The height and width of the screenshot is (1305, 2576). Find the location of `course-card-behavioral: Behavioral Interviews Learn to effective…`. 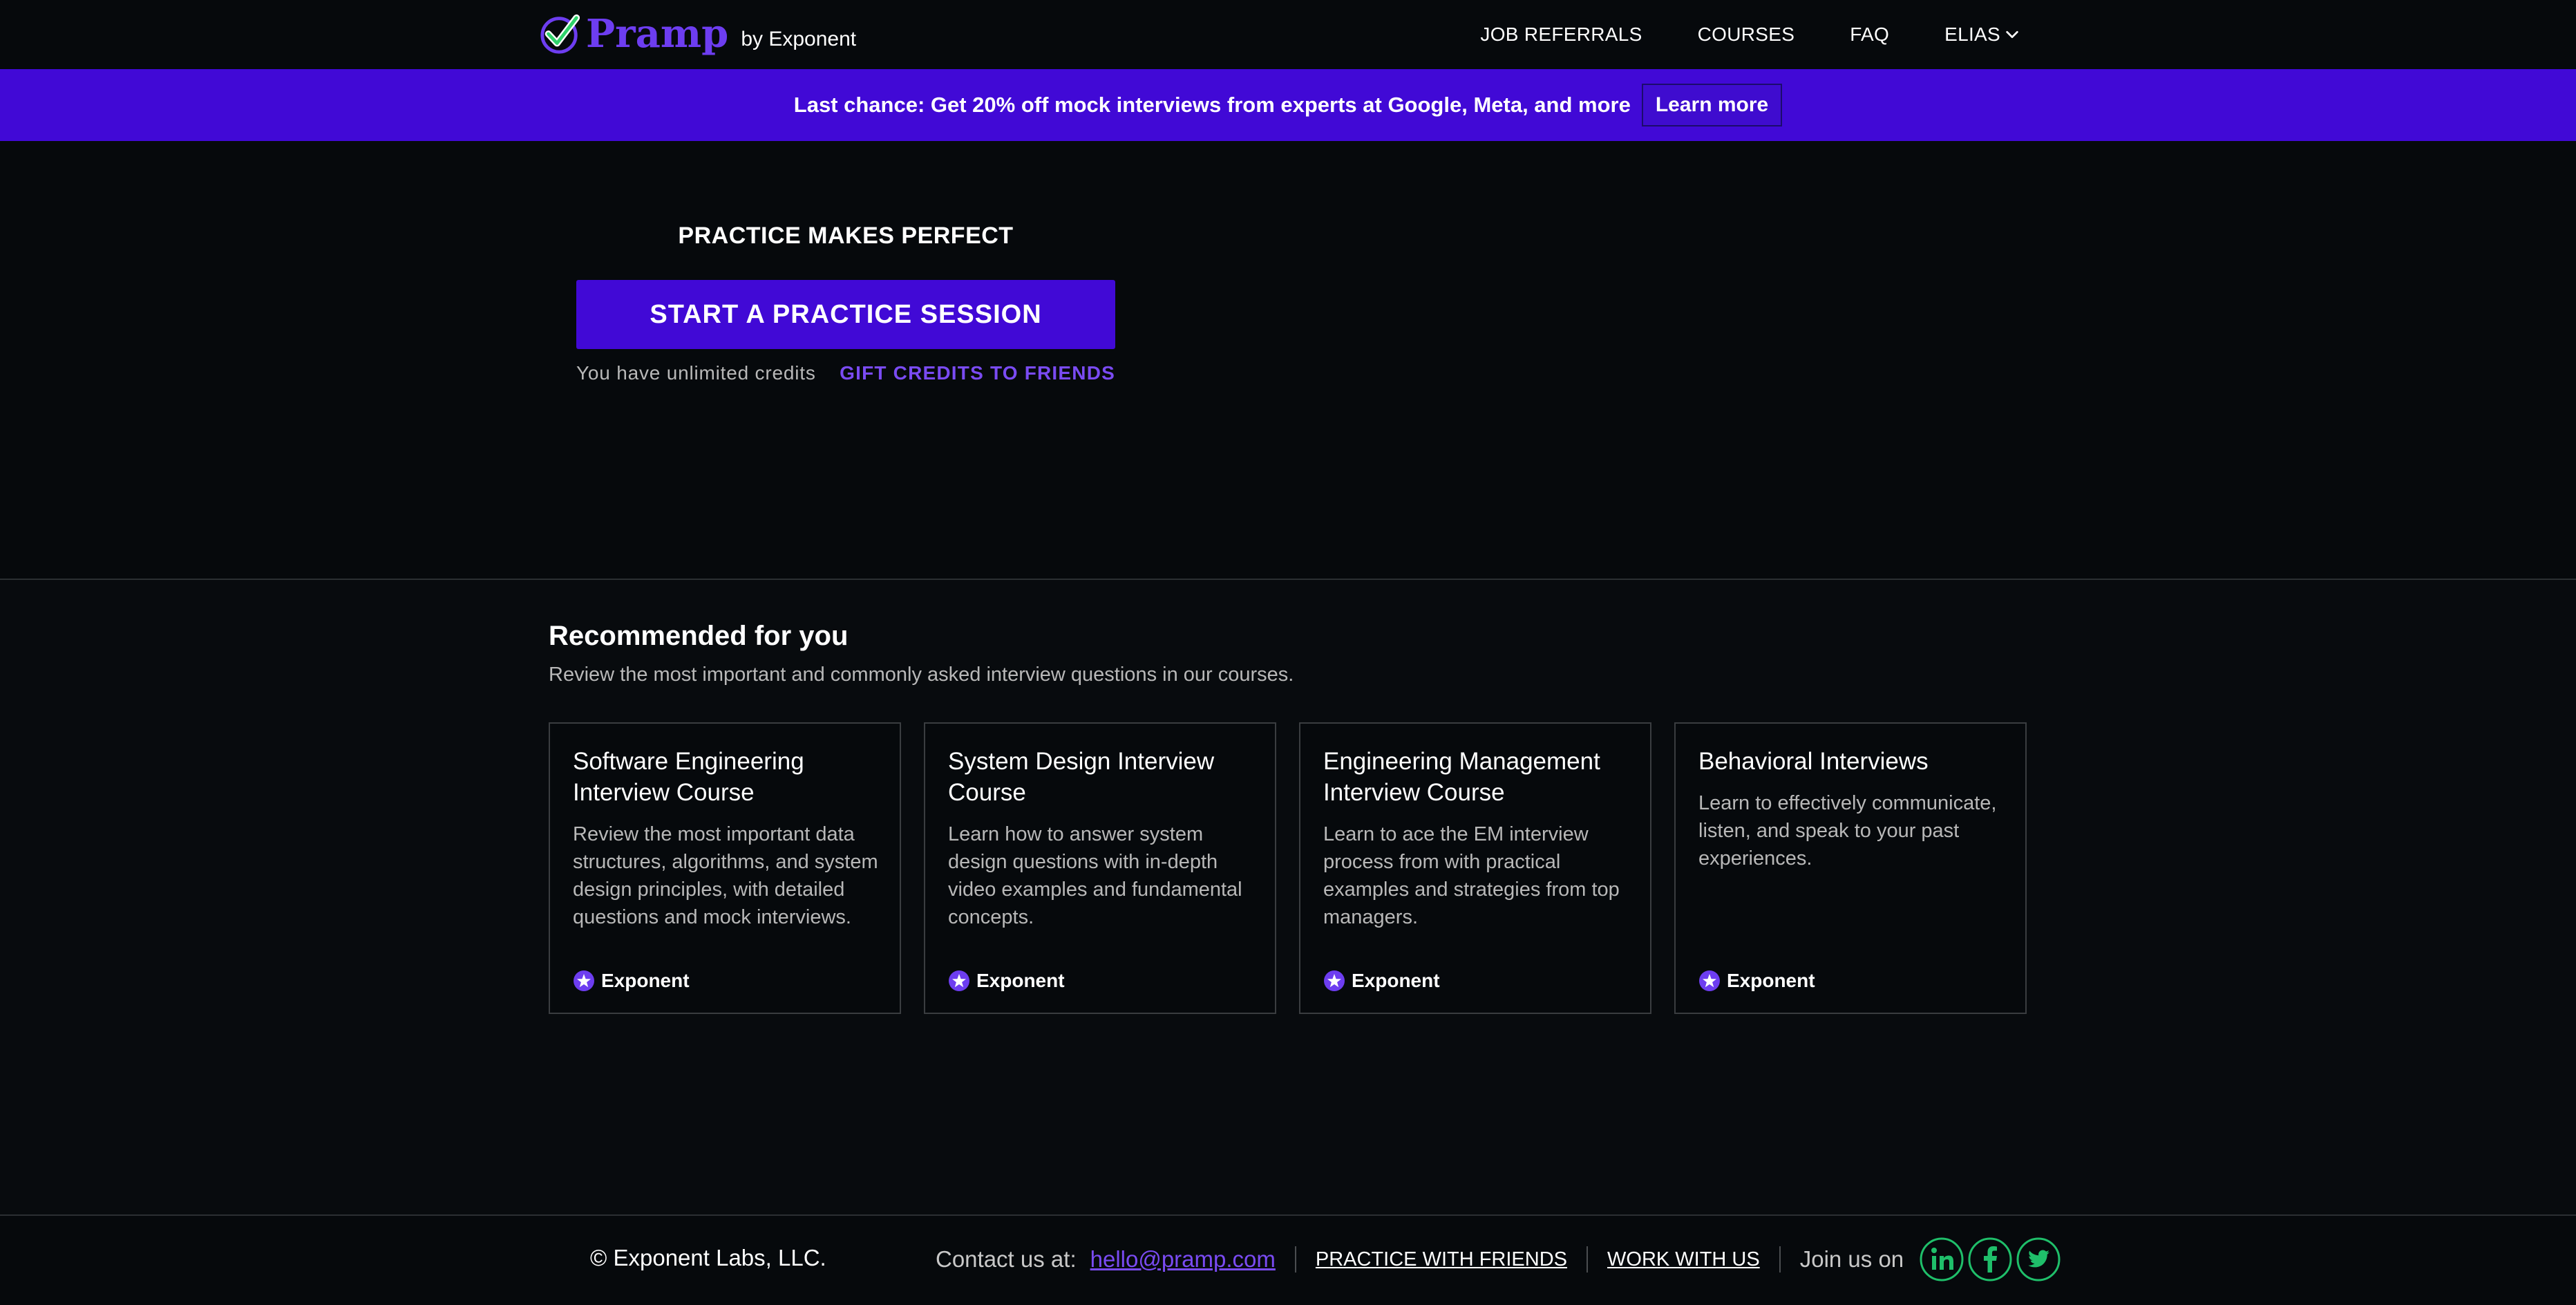

course-card-behavioral: Behavioral Interviews Learn to effective… is located at coordinates (1850, 868).